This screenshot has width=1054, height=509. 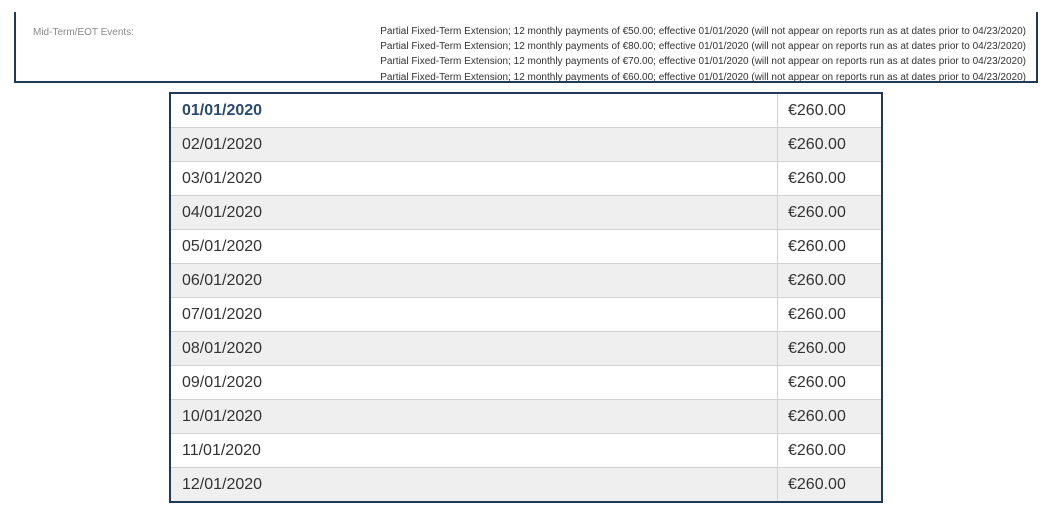 I want to click on table-row: 01/01/2020 €260.00, so click(x=526, y=110).